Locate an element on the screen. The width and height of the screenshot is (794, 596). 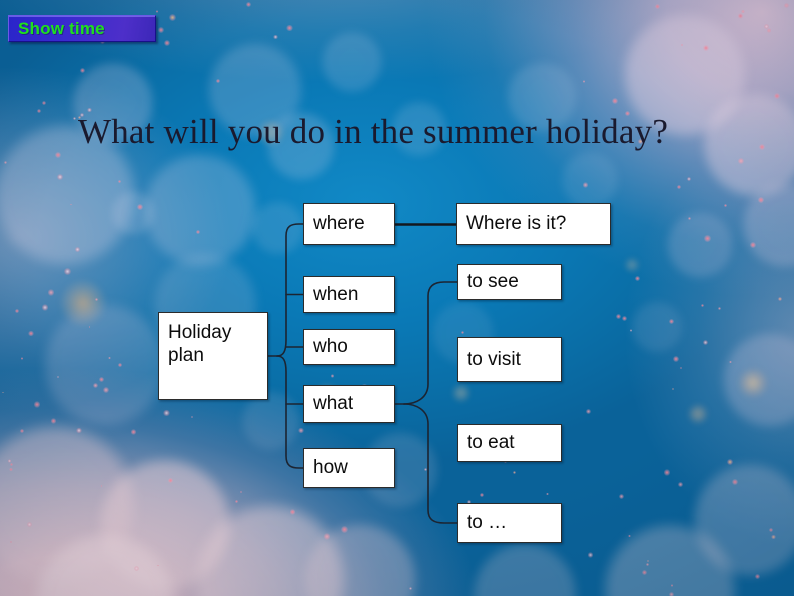
node-how-label: how is located at coordinates (330, 468).